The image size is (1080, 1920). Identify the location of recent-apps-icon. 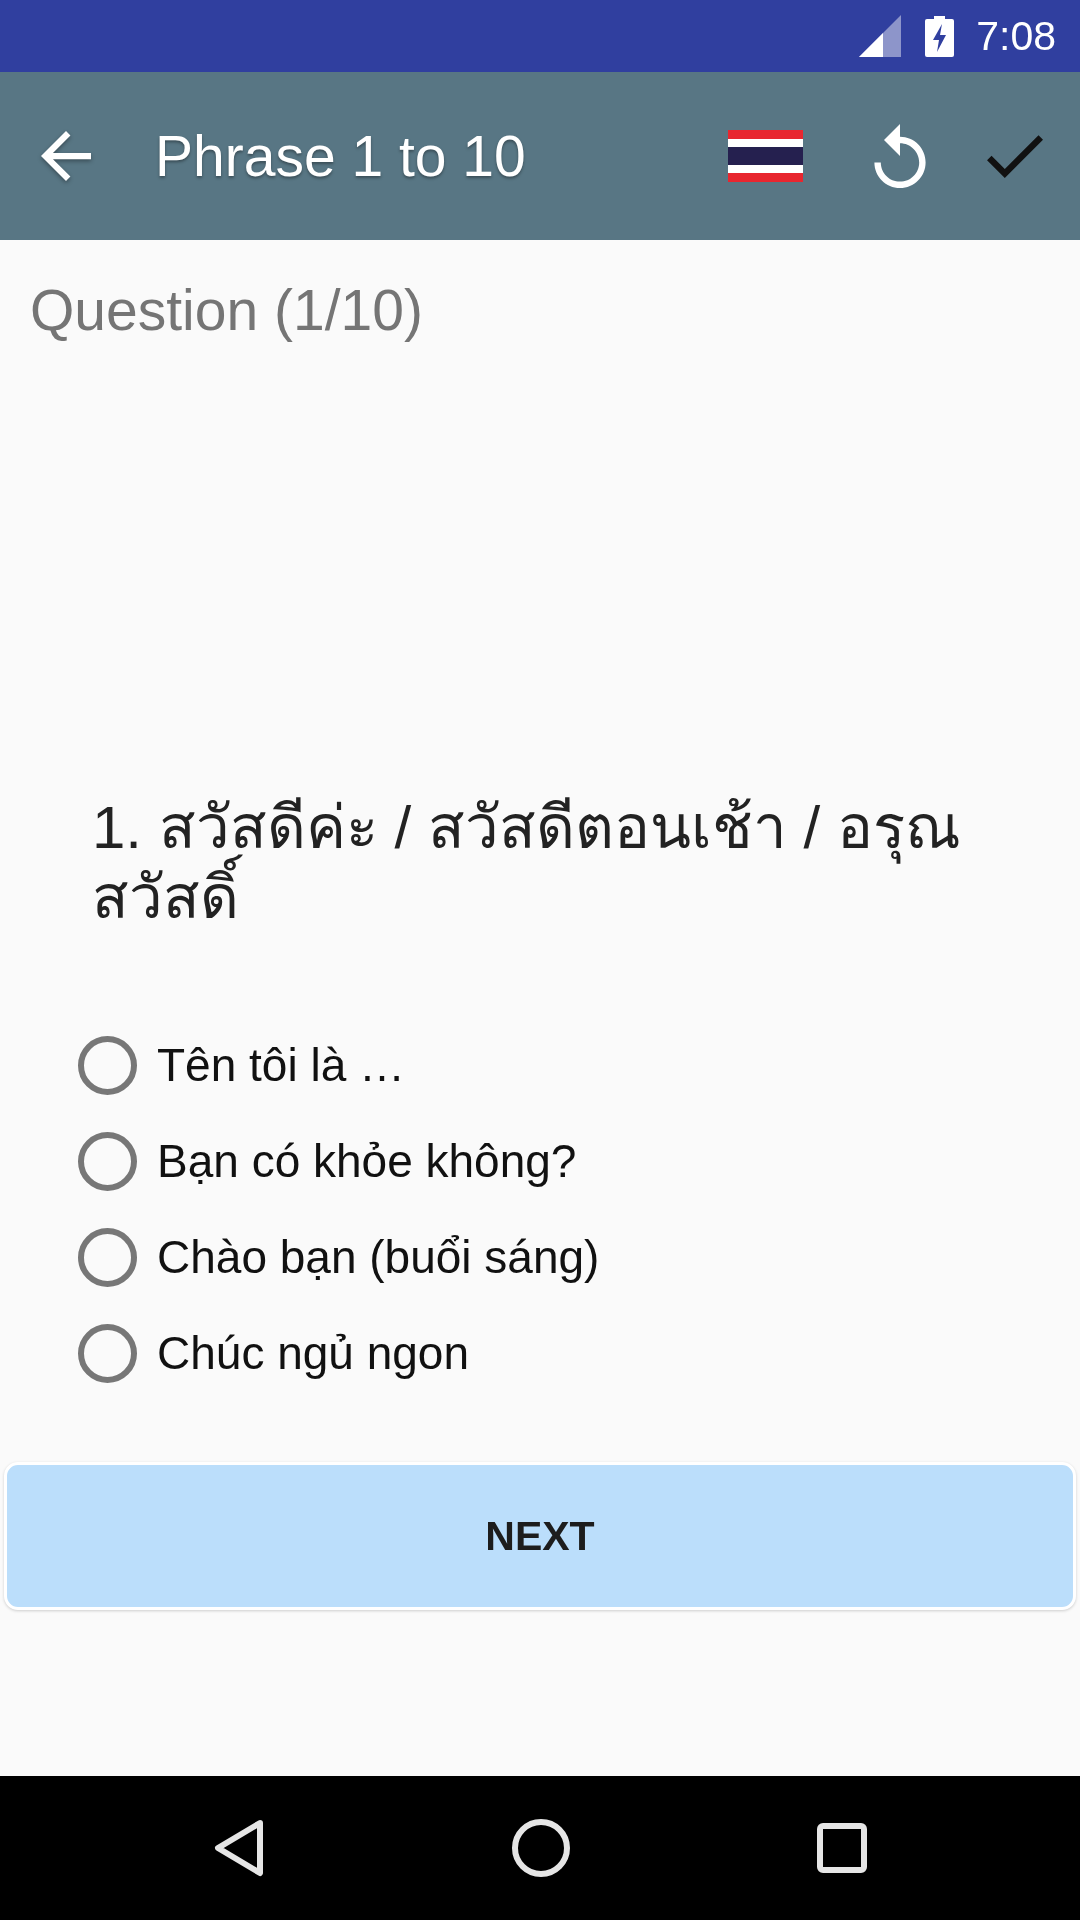
(842, 1848).